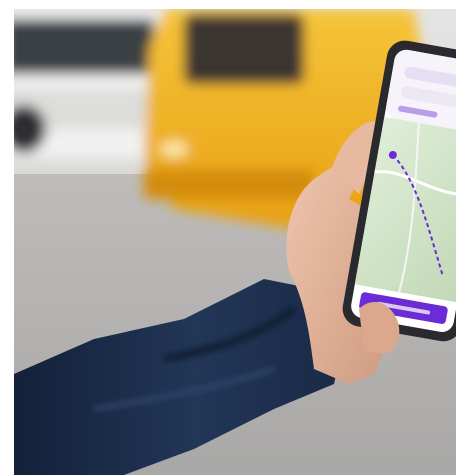 Image resolution: width=456 pixels, height=475 pixels. I want to click on white-vehicle-window, so click(84, 46).